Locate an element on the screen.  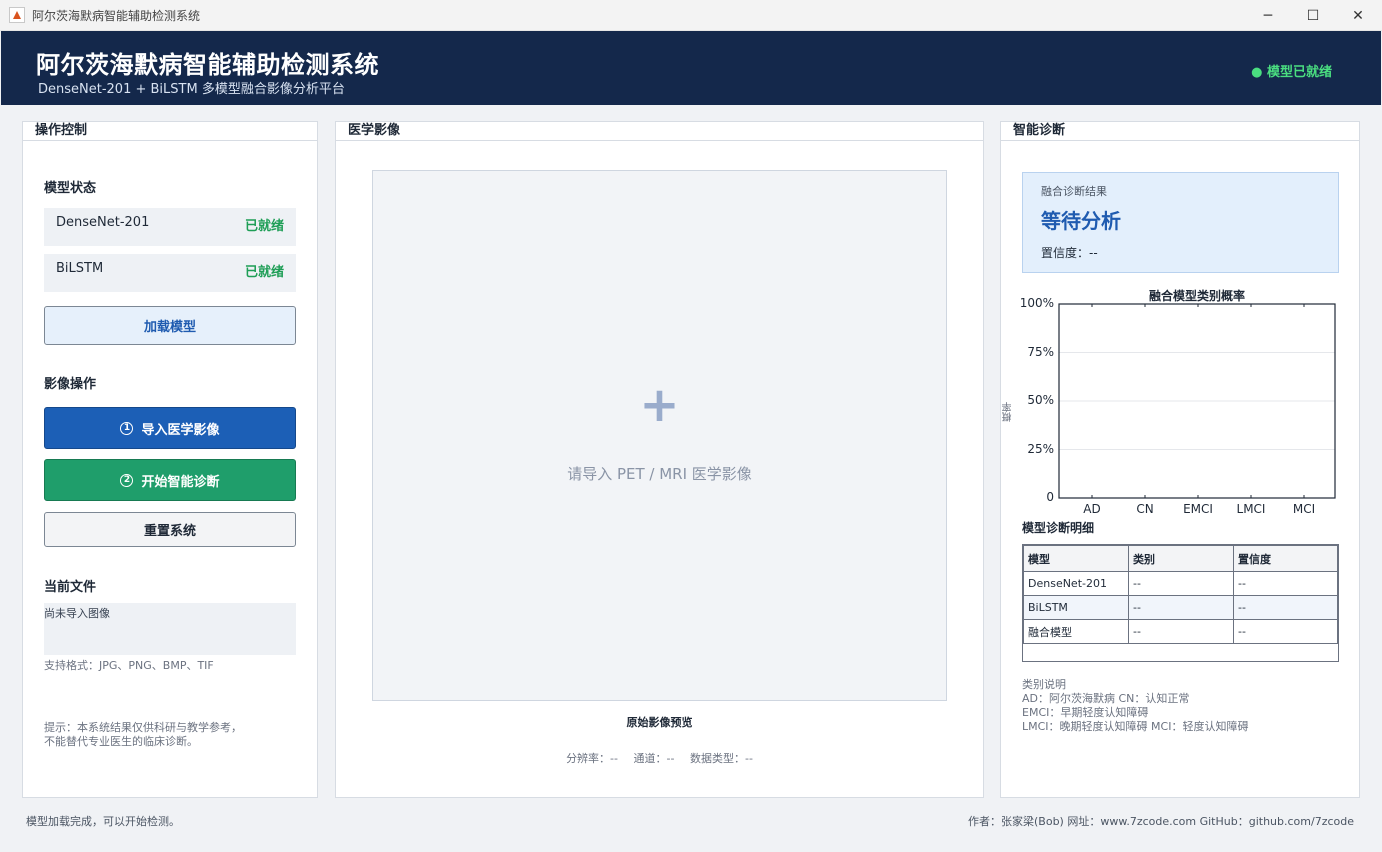
table-header-row: 模型 类别 置信度 is located at coordinates (1180, 558).